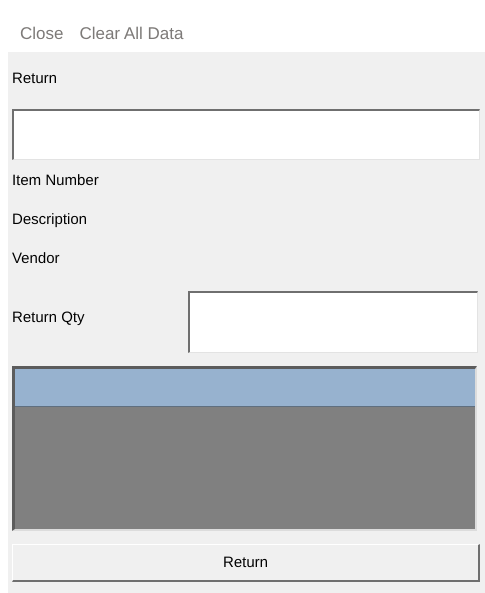 The height and width of the screenshot is (593, 485). Describe the element at coordinates (333, 322) in the screenshot. I see `qty-field` at that location.